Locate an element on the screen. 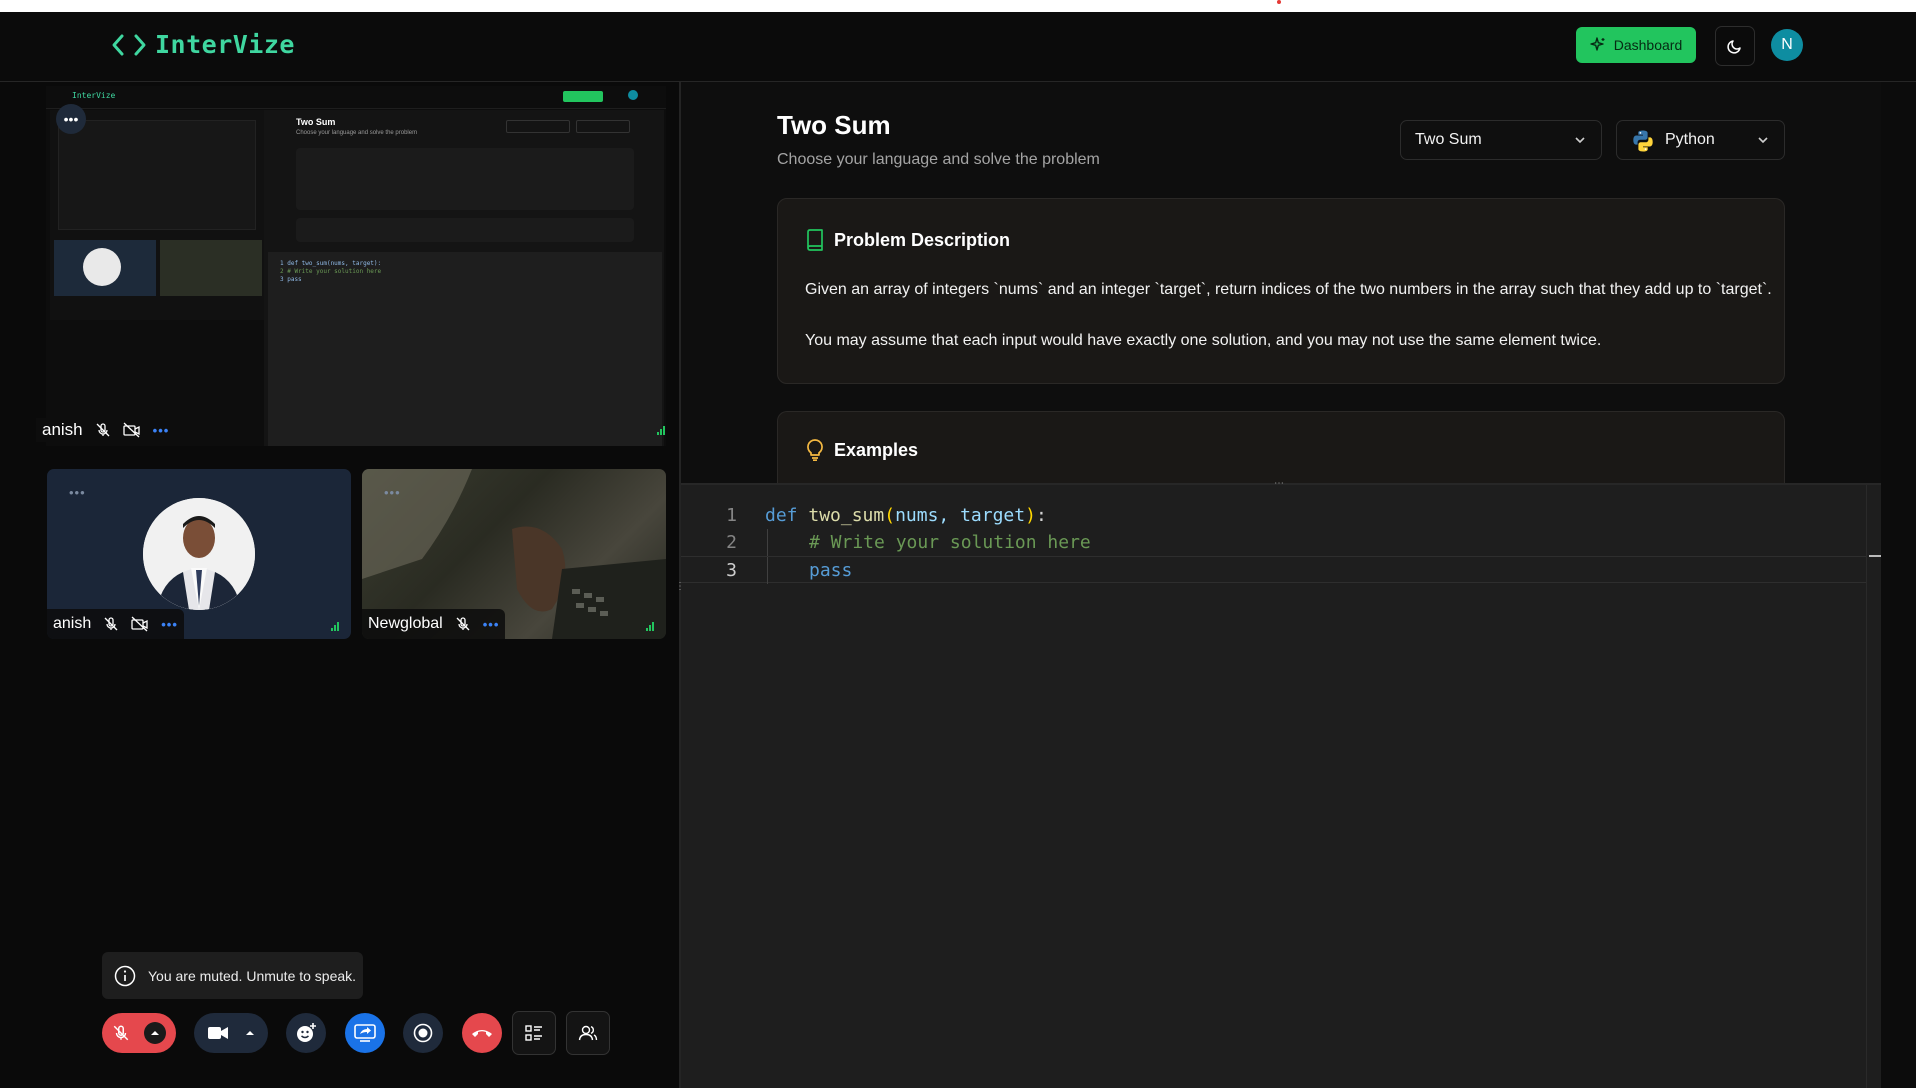 The width and height of the screenshot is (1916, 1088). camera-toggle-button is located at coordinates (231, 1033).